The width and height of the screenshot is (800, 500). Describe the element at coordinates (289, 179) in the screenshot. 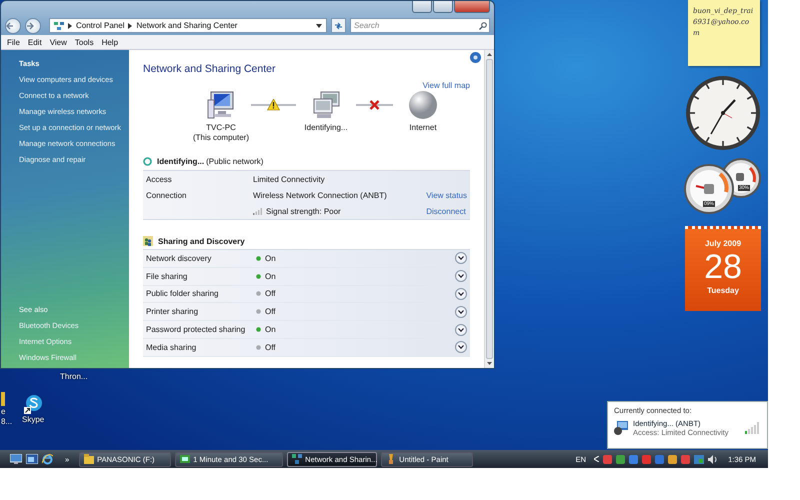

I see `detail-value: Limited Connectivity` at that location.